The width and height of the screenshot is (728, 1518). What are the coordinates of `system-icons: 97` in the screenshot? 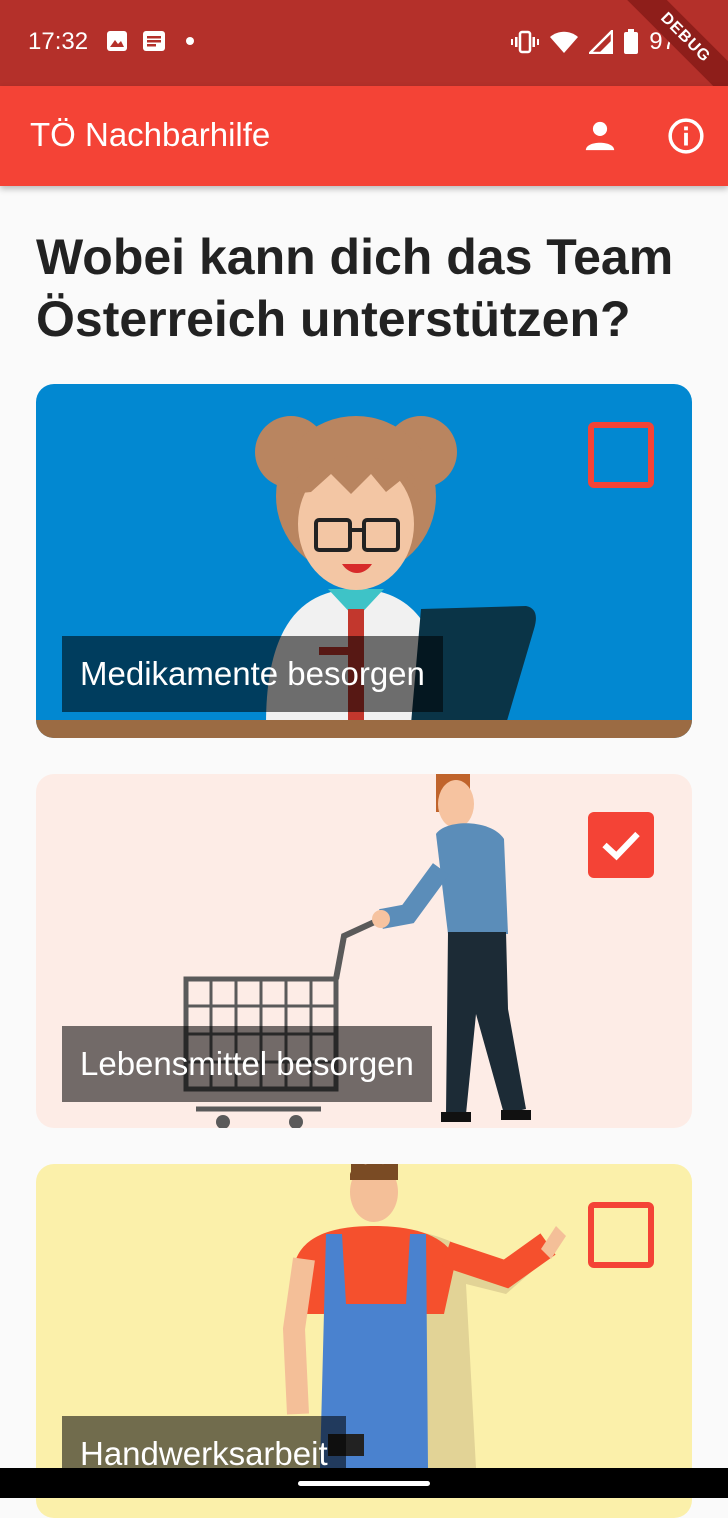 It's located at (593, 42).